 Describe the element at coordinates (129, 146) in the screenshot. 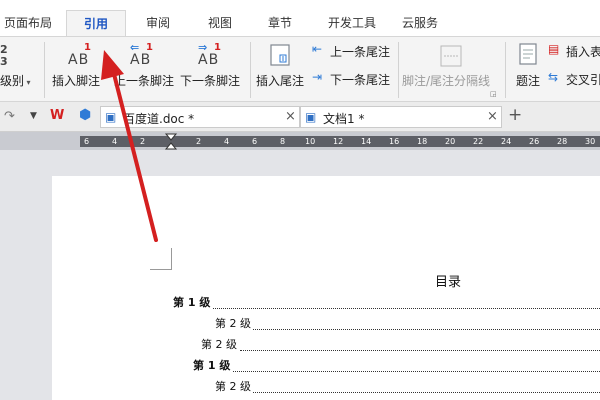

I see `annotation-arrow` at that location.